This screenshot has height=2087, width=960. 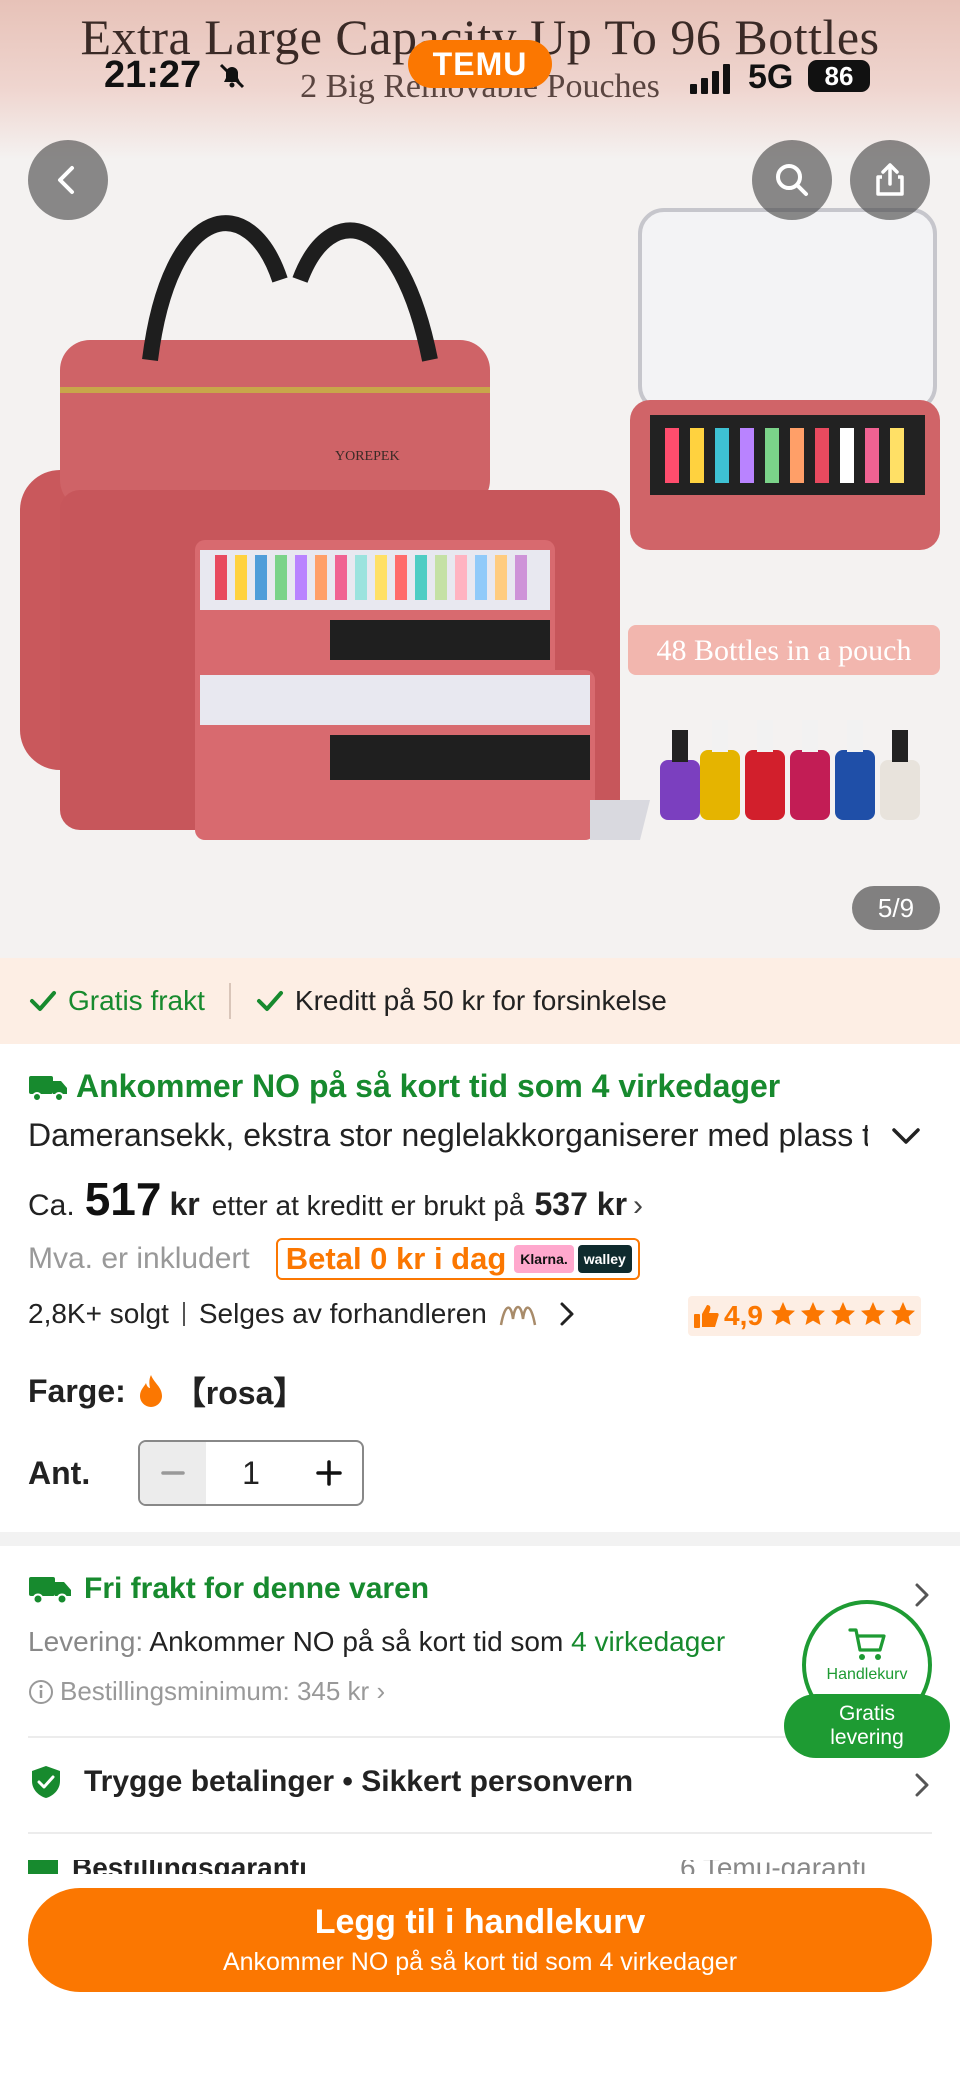 I want to click on increase-button, so click(x=329, y=1473).